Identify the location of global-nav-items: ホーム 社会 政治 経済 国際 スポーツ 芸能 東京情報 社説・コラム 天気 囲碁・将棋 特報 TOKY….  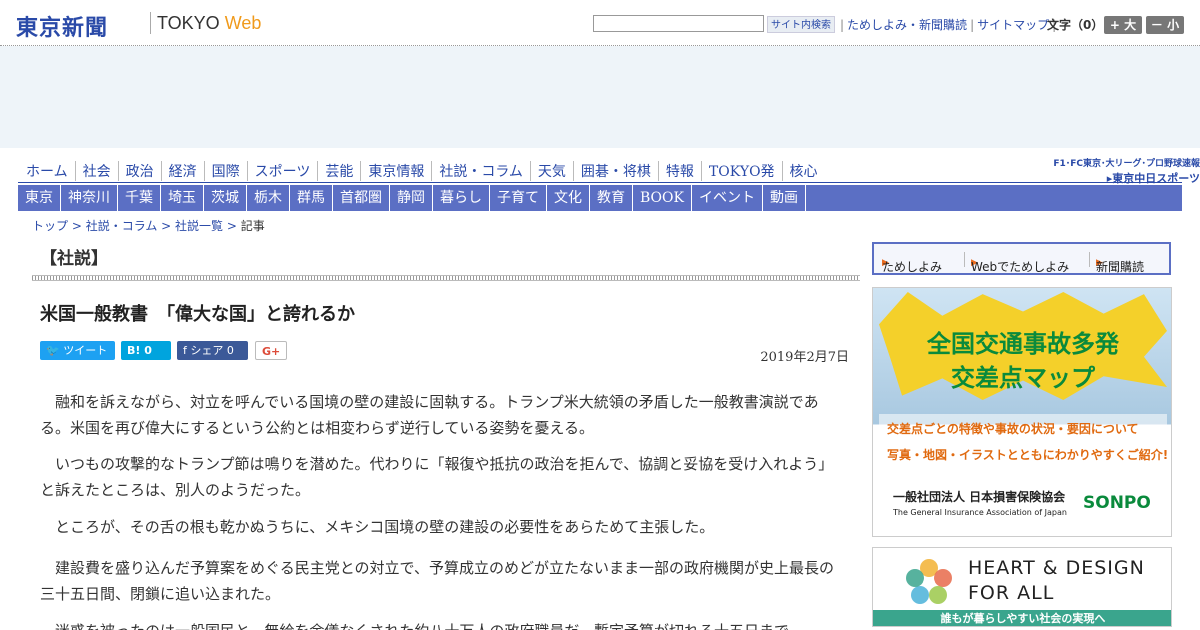
(421, 171).